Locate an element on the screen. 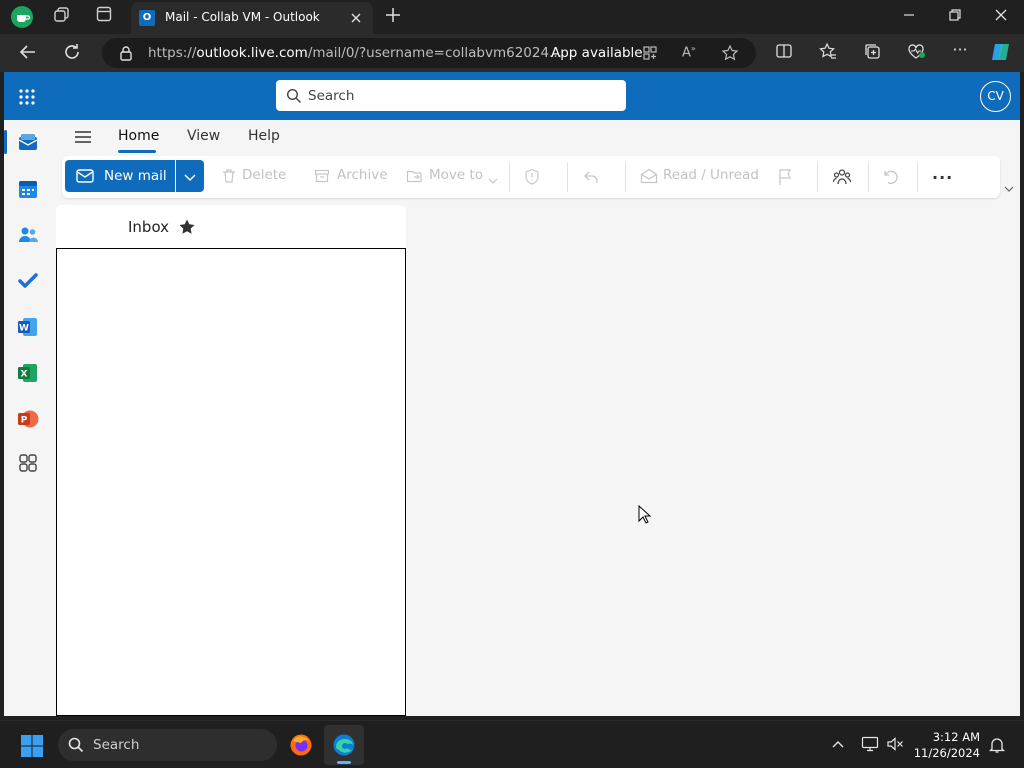 This screenshot has height=768, width=1024. tab-title: Mail - Collab VM - Outlook is located at coordinates (242, 17).